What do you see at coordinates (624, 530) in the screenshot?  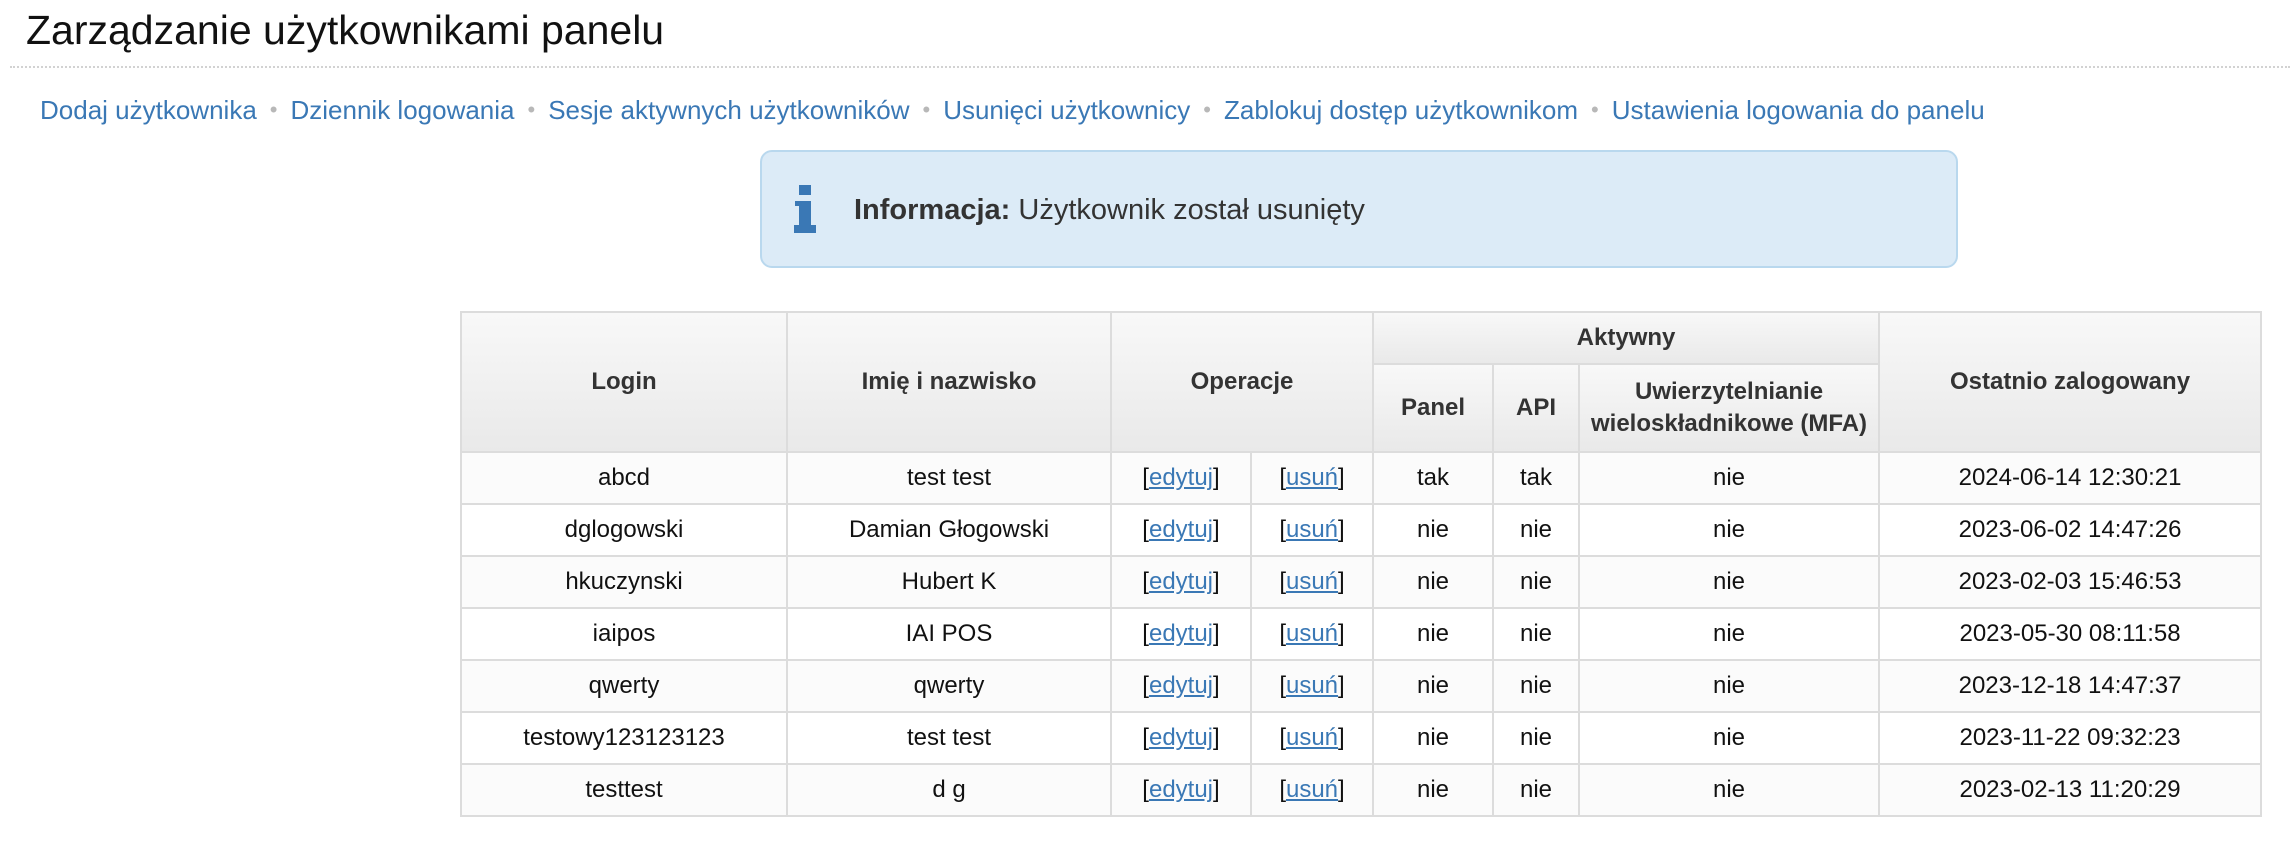 I see `cell-login: dglogowski` at bounding box center [624, 530].